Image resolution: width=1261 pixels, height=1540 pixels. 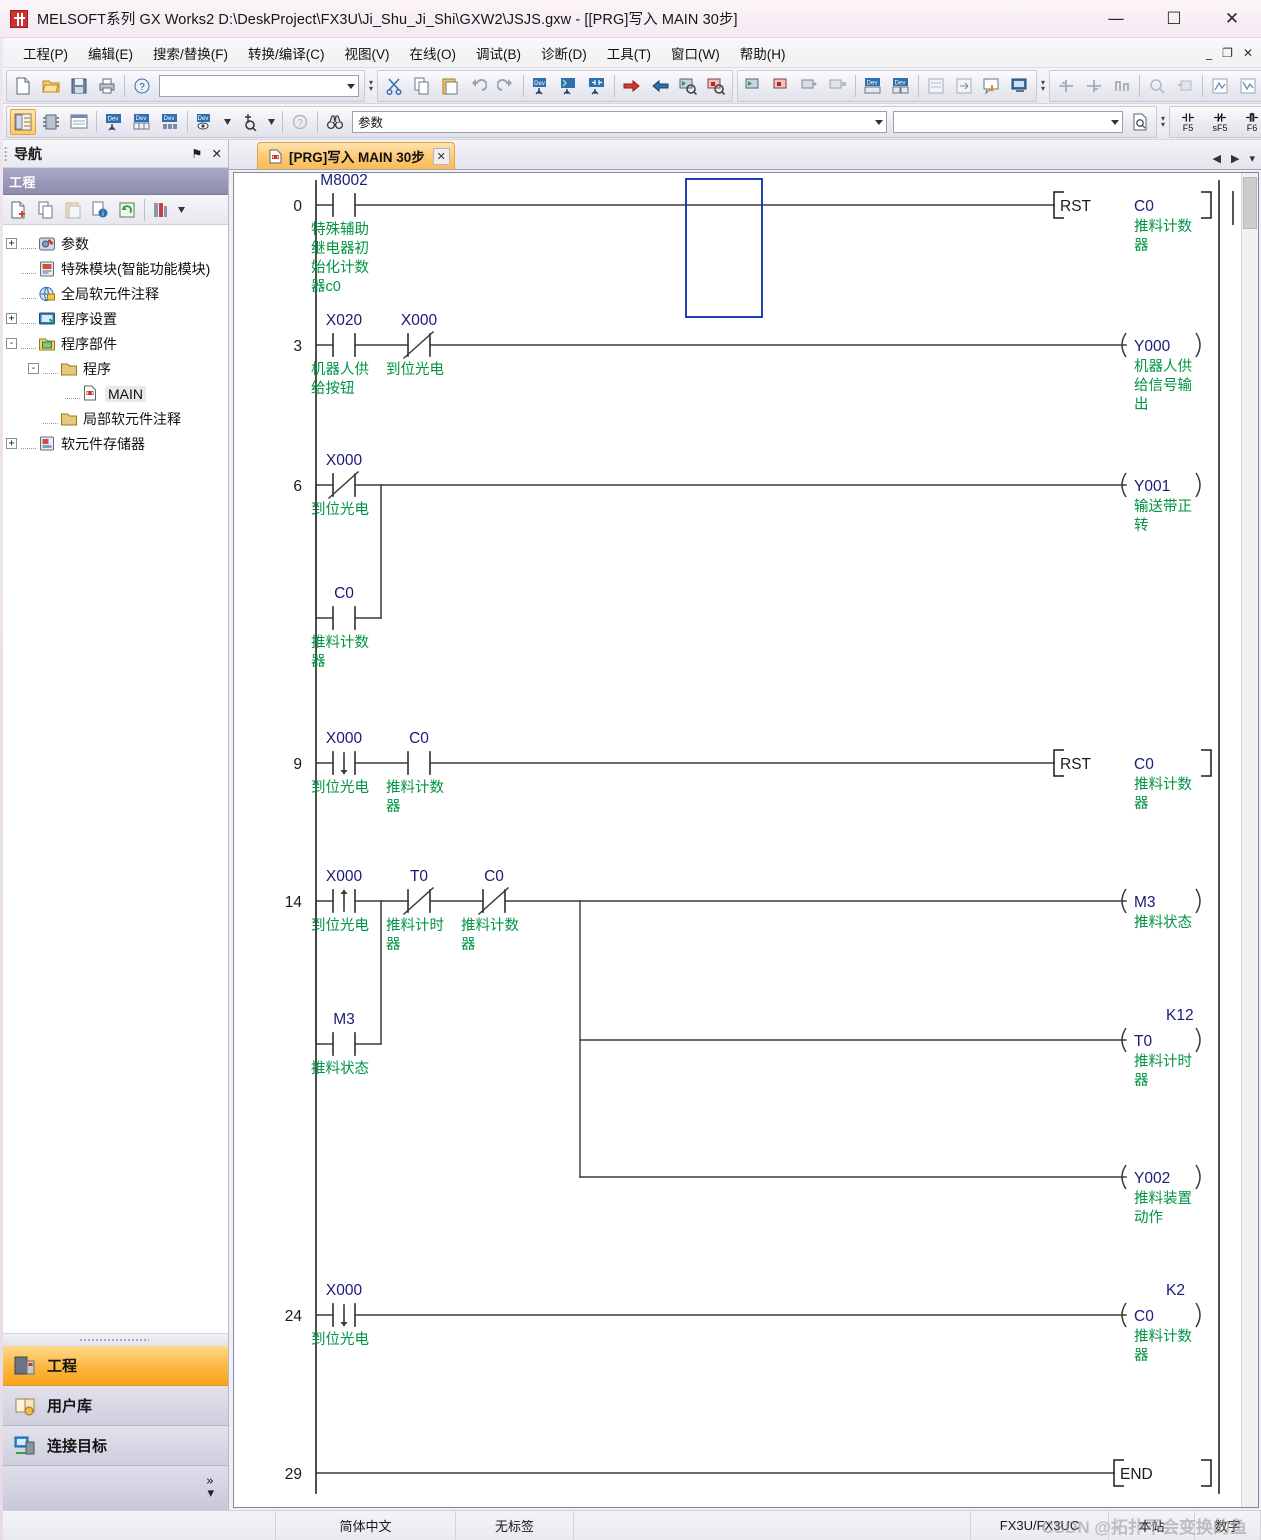 What do you see at coordinates (478, 86) in the screenshot?
I see `undo-icon` at bounding box center [478, 86].